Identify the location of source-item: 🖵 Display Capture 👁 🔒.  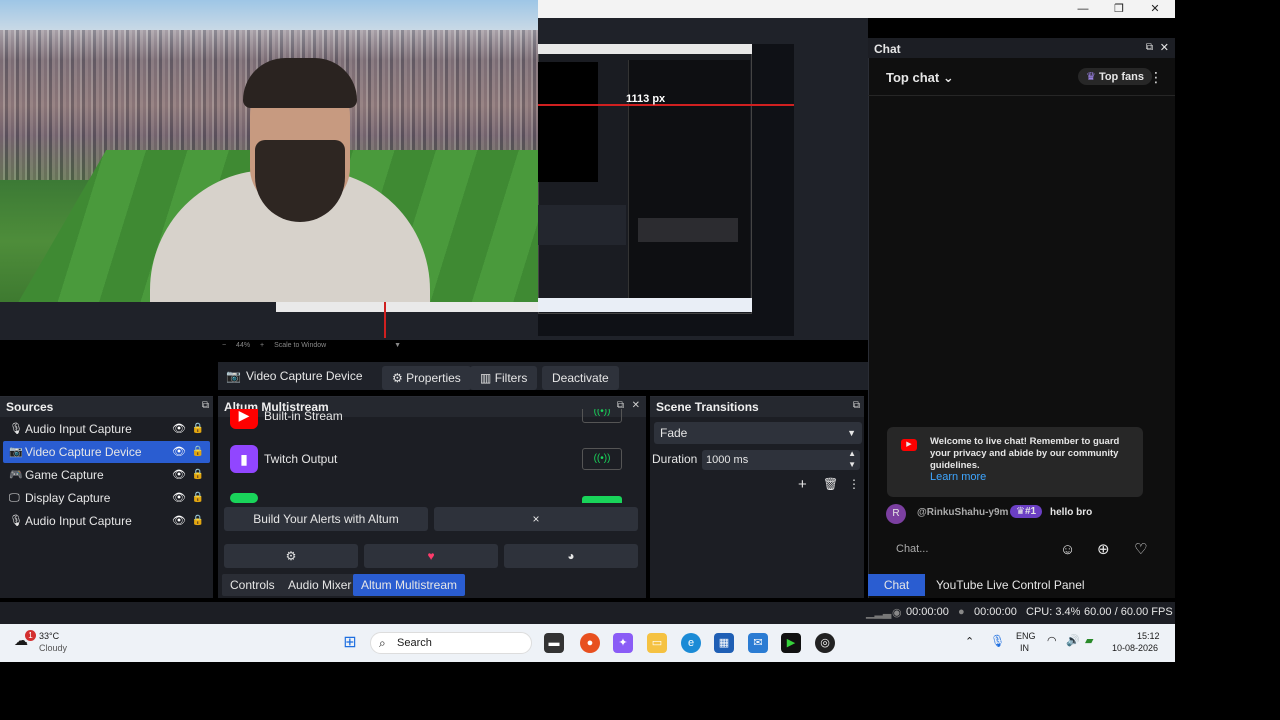
(106, 498).